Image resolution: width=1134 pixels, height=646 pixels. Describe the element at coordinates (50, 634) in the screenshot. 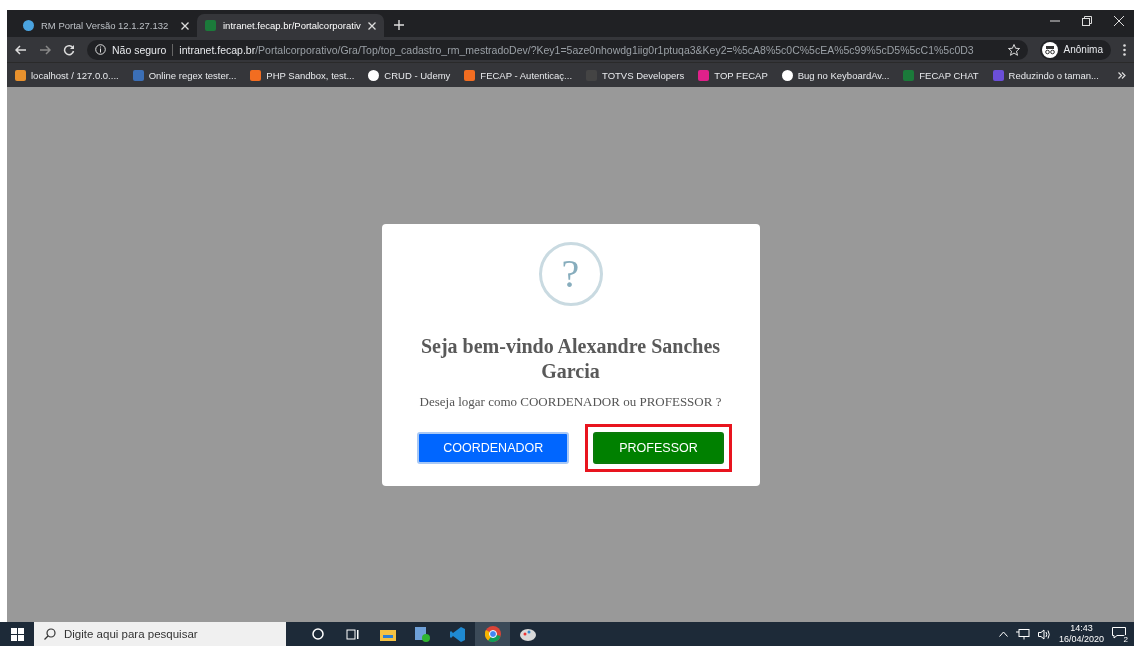

I see `search-icon` at that location.